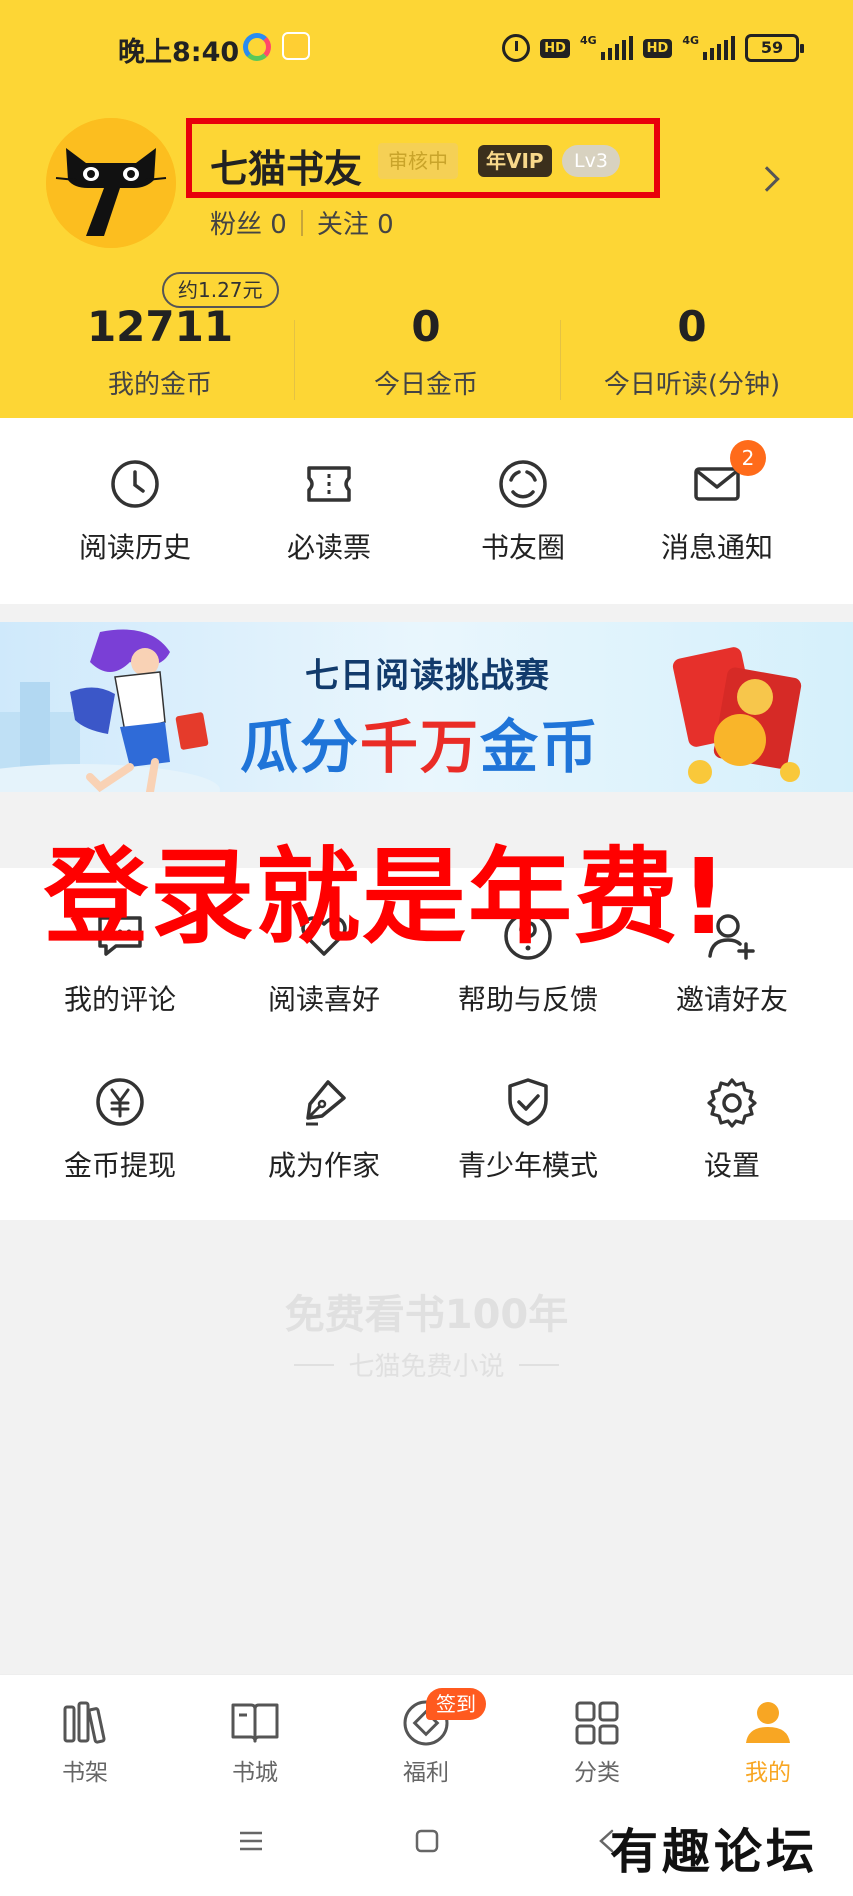  I want to click on tab-bookstore: 书城, so click(255, 1743).